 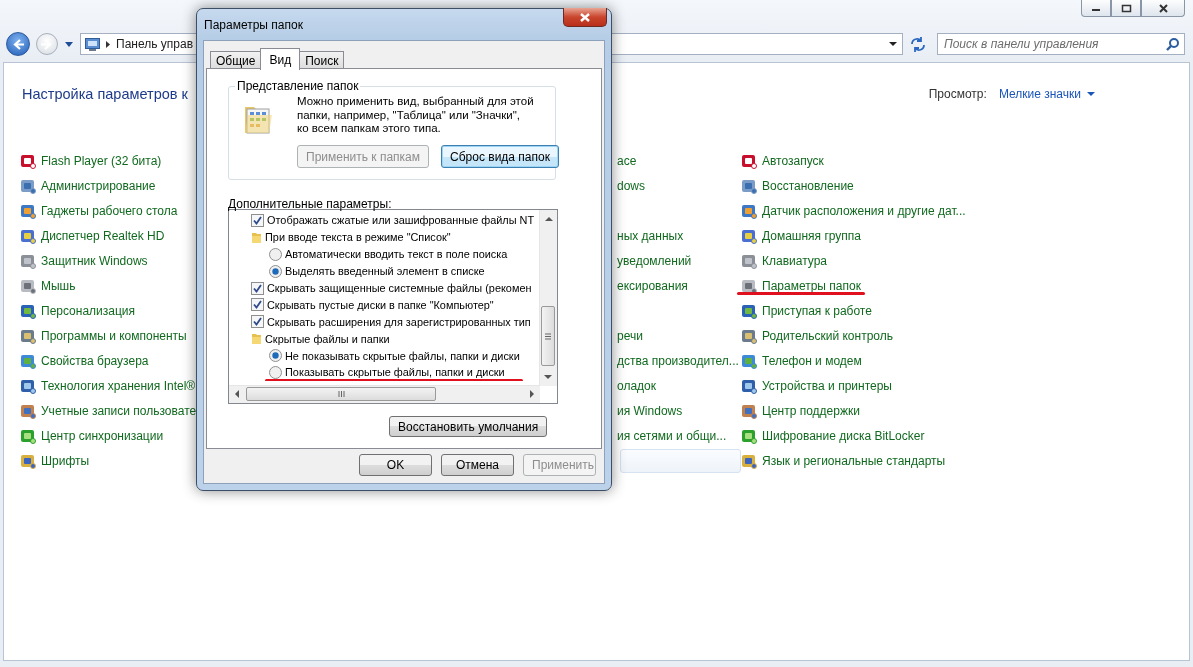 I want to click on applet-link: Параметры папок, so click(x=811, y=285).